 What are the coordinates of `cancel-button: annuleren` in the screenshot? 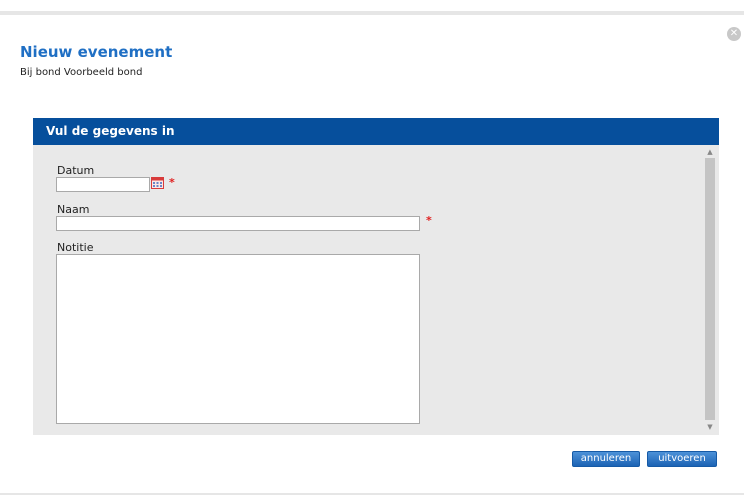 It's located at (606, 459).